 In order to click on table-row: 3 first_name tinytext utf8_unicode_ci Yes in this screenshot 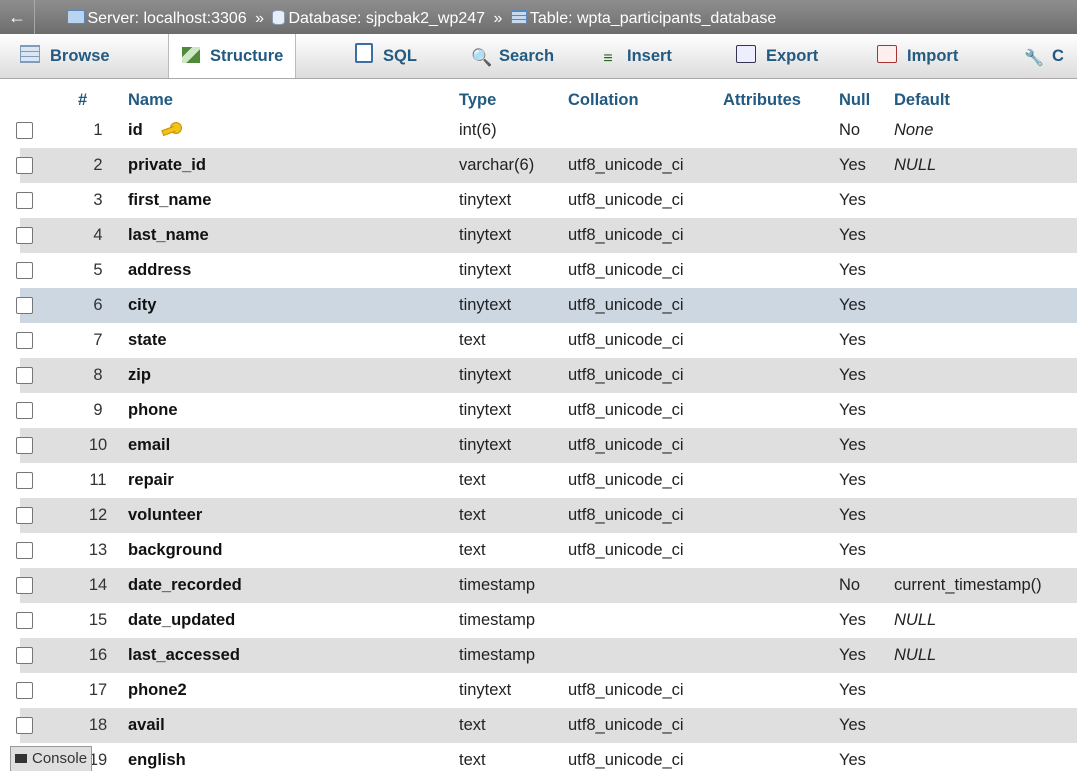, I will do `click(546, 200)`.